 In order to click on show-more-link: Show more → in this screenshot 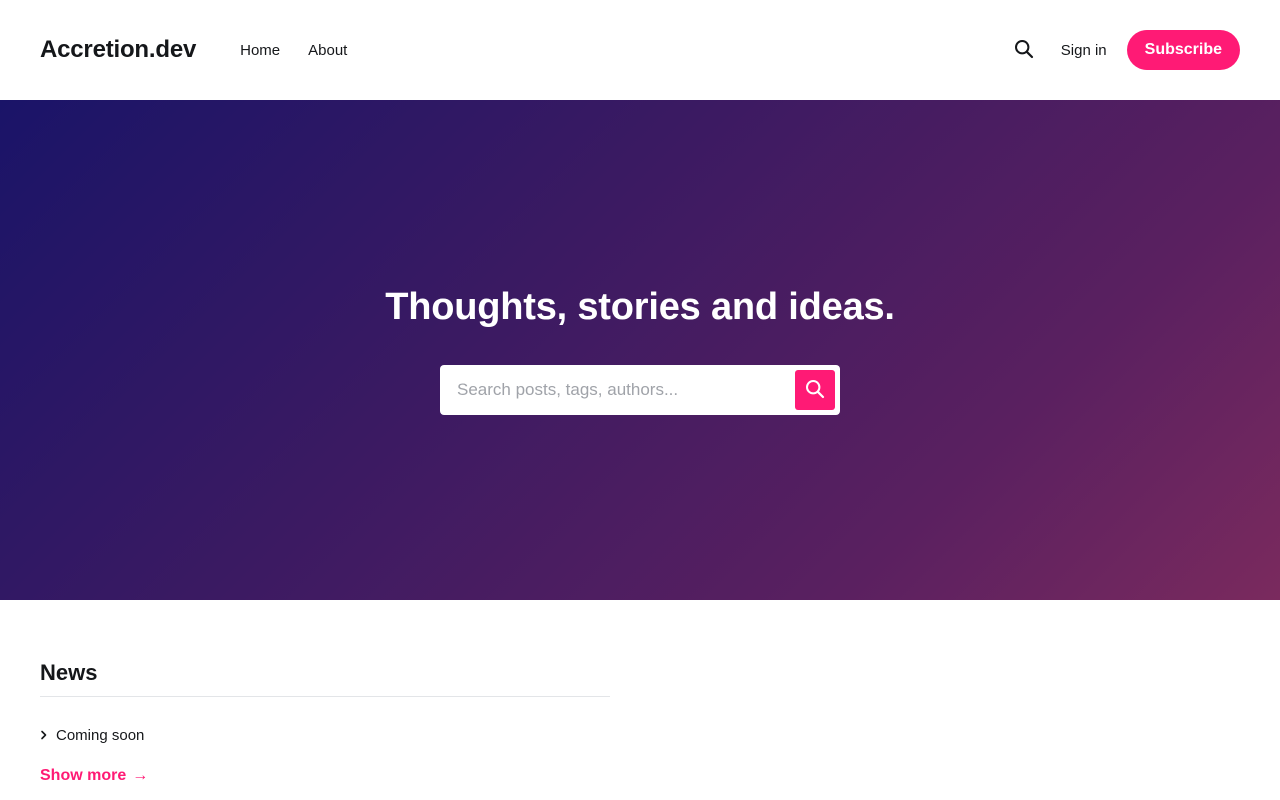, I will do `click(94, 776)`.